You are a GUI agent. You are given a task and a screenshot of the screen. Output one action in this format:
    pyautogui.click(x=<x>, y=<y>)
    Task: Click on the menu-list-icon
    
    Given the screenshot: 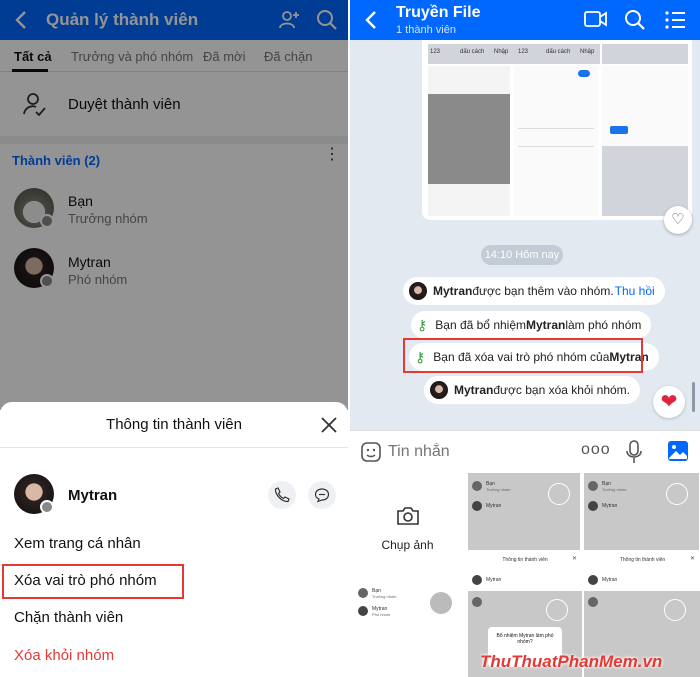 What is the action you would take?
    pyautogui.click(x=675, y=20)
    